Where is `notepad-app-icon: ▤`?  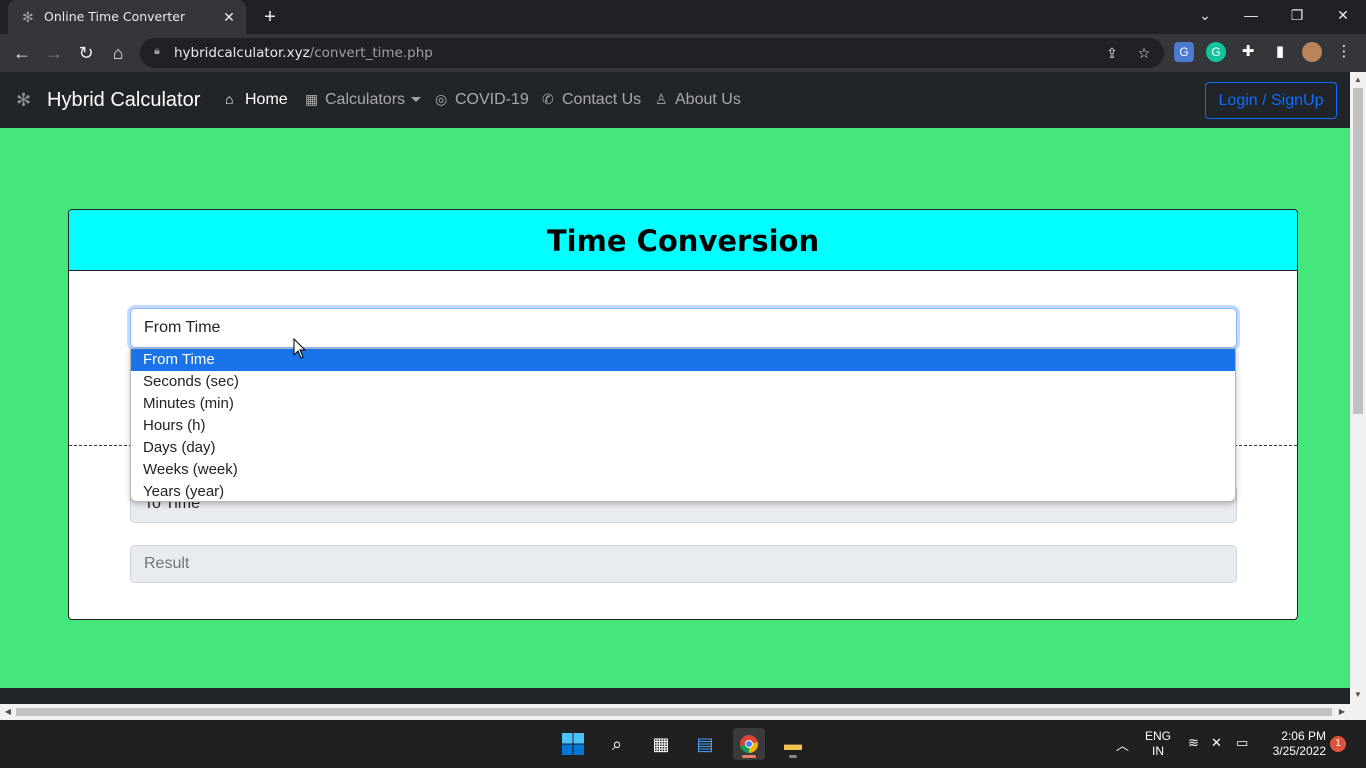 notepad-app-icon: ▤ is located at coordinates (705, 744).